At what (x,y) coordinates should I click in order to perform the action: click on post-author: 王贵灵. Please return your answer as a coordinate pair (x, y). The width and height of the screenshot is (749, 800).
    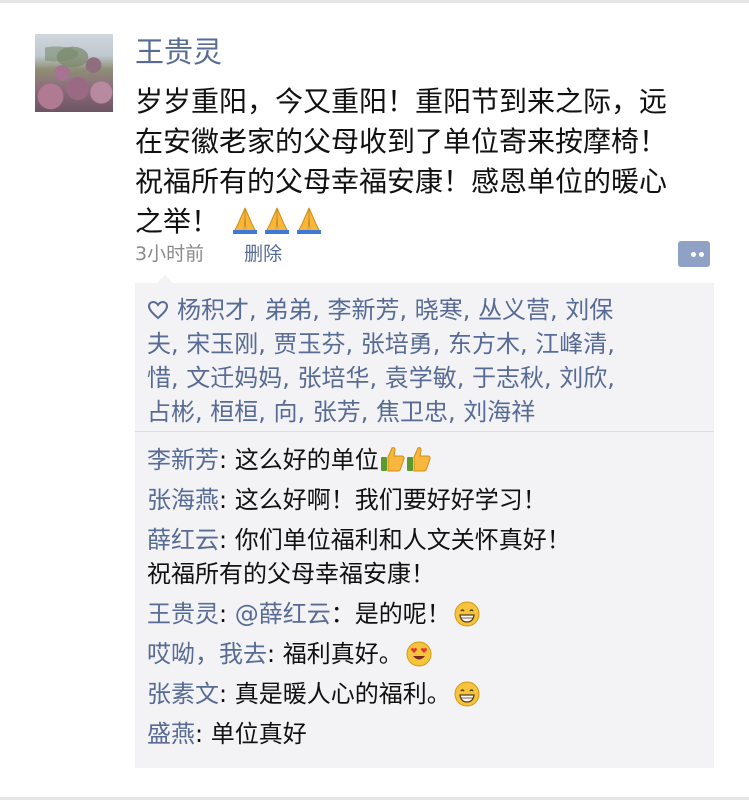
    Looking at the image, I should click on (178, 52).